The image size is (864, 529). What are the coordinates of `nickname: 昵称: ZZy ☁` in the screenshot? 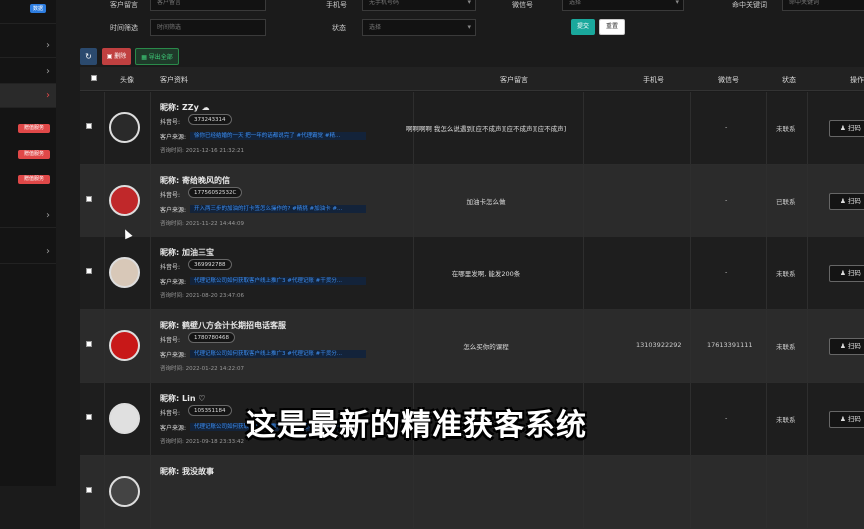 It's located at (185, 107).